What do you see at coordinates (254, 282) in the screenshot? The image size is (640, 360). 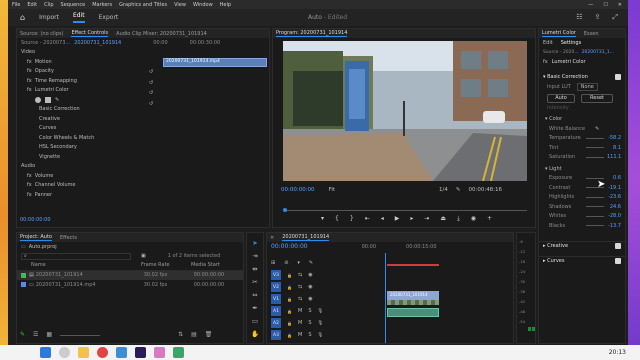 I see `razor-tool-icon: ✂` at bounding box center [254, 282].